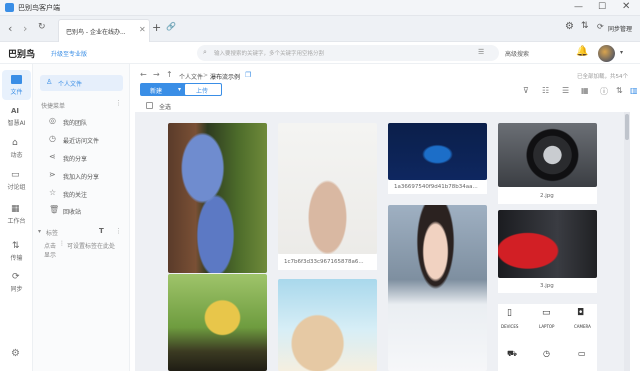 The height and width of the screenshot is (371, 640). Describe the element at coordinates (569, 26) in the screenshot. I see `settings-icon: ⚙` at that location.